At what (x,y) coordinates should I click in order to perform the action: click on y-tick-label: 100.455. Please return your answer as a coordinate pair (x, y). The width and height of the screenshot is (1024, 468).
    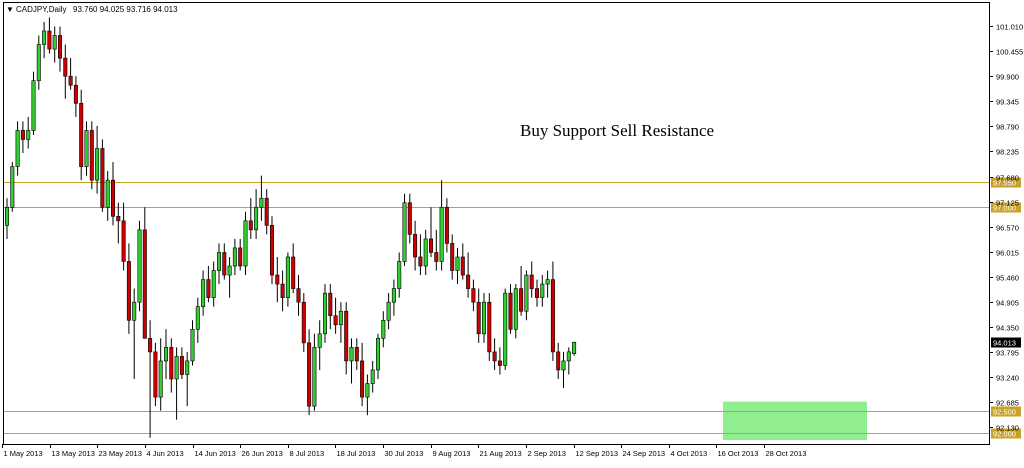
    Looking at the image, I should click on (1009, 52).